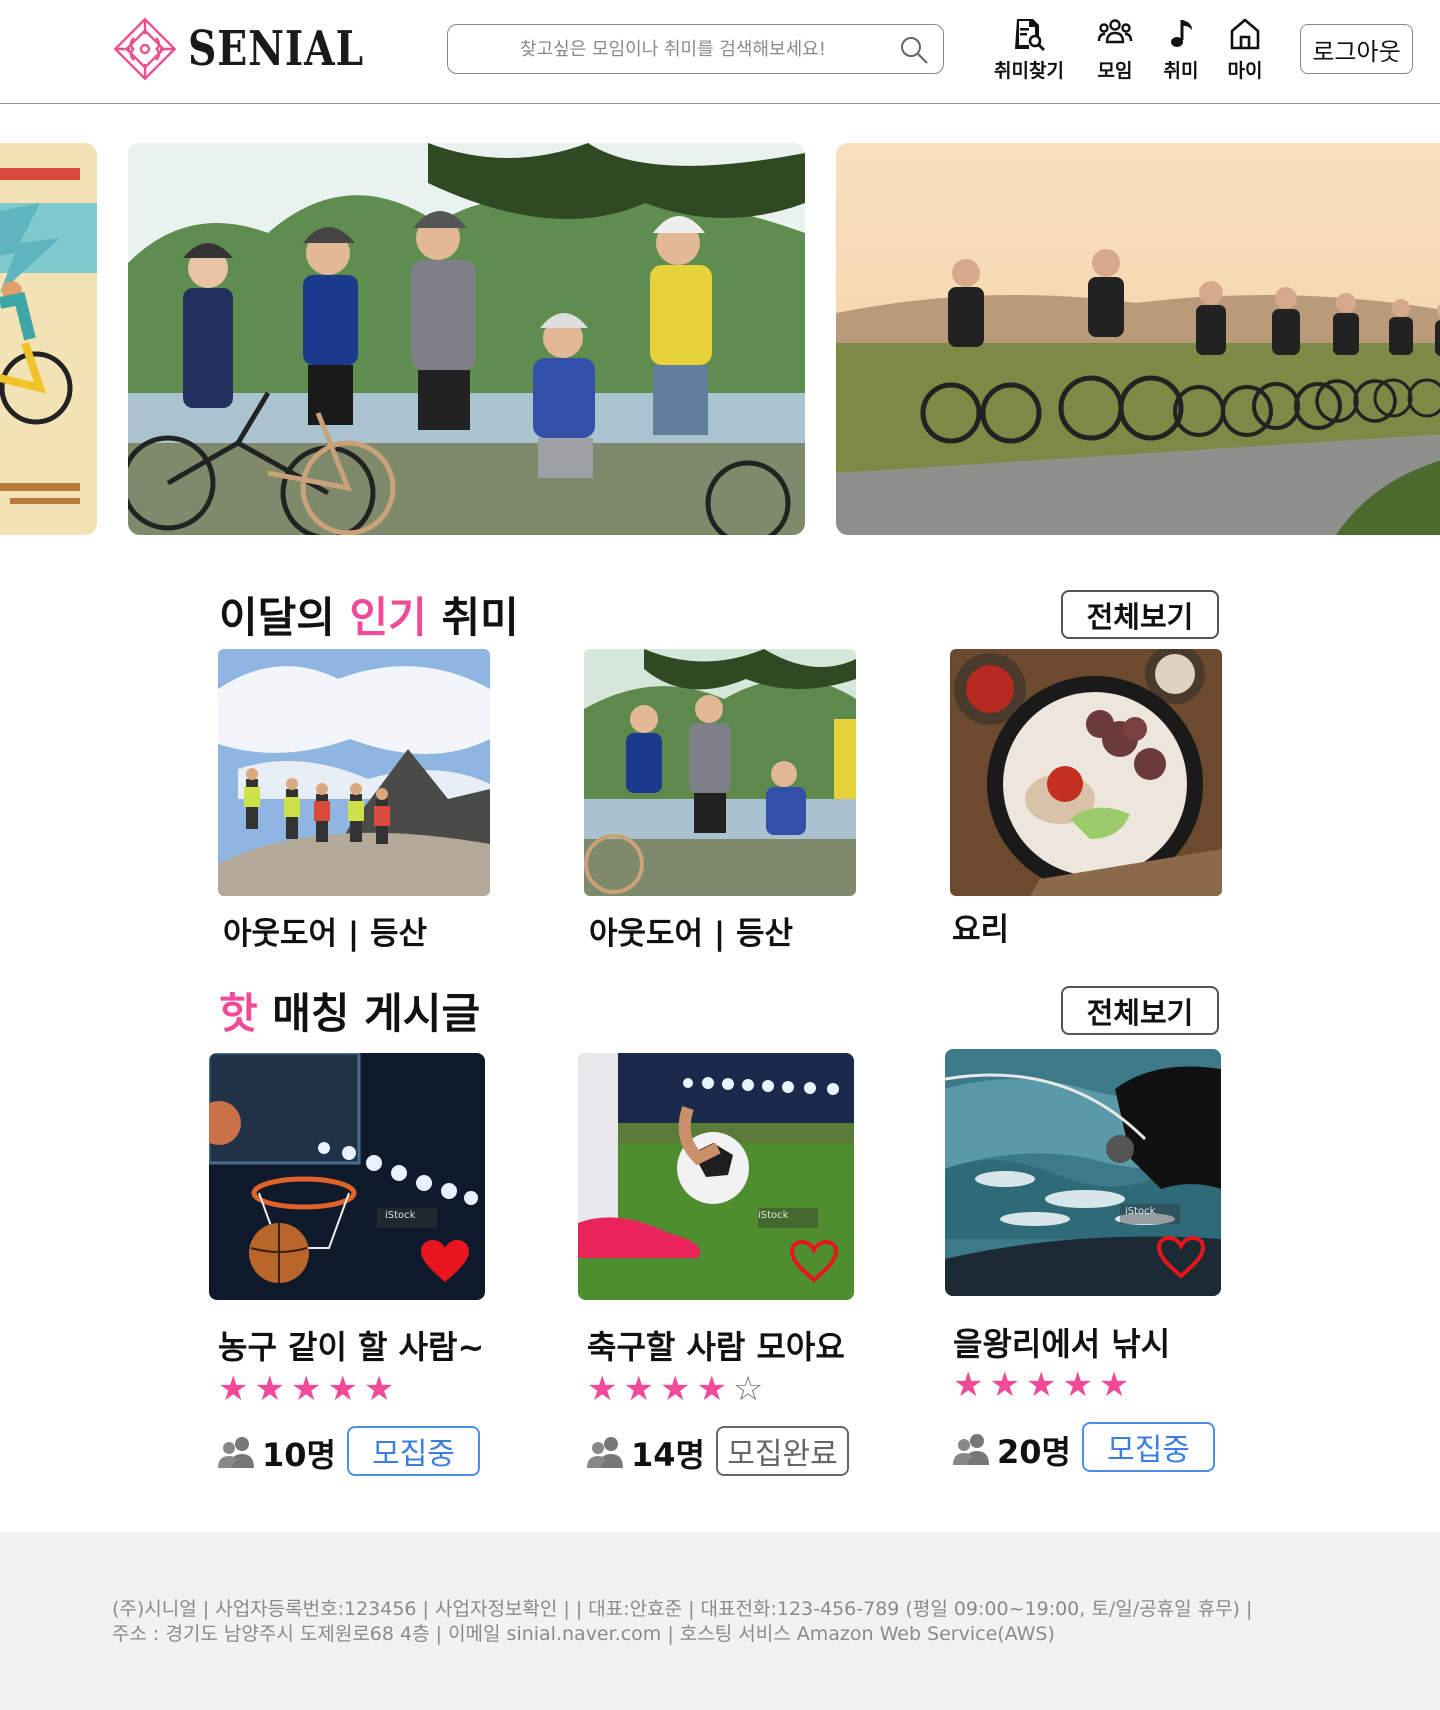  What do you see at coordinates (472, 617) in the screenshot?
I see `popular-title-suffix: 취미` at bounding box center [472, 617].